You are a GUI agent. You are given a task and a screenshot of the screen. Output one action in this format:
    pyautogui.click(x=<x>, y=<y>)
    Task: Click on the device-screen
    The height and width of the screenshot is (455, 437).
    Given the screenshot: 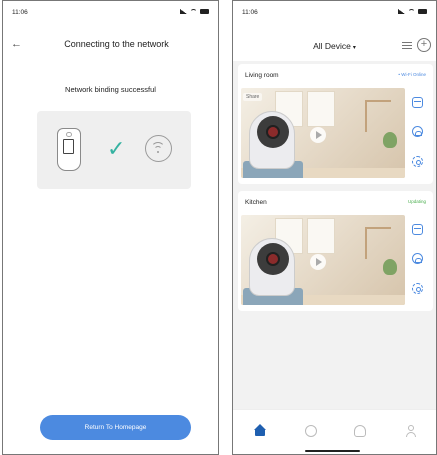 What is the action you would take?
    pyautogui.click(x=68, y=146)
    